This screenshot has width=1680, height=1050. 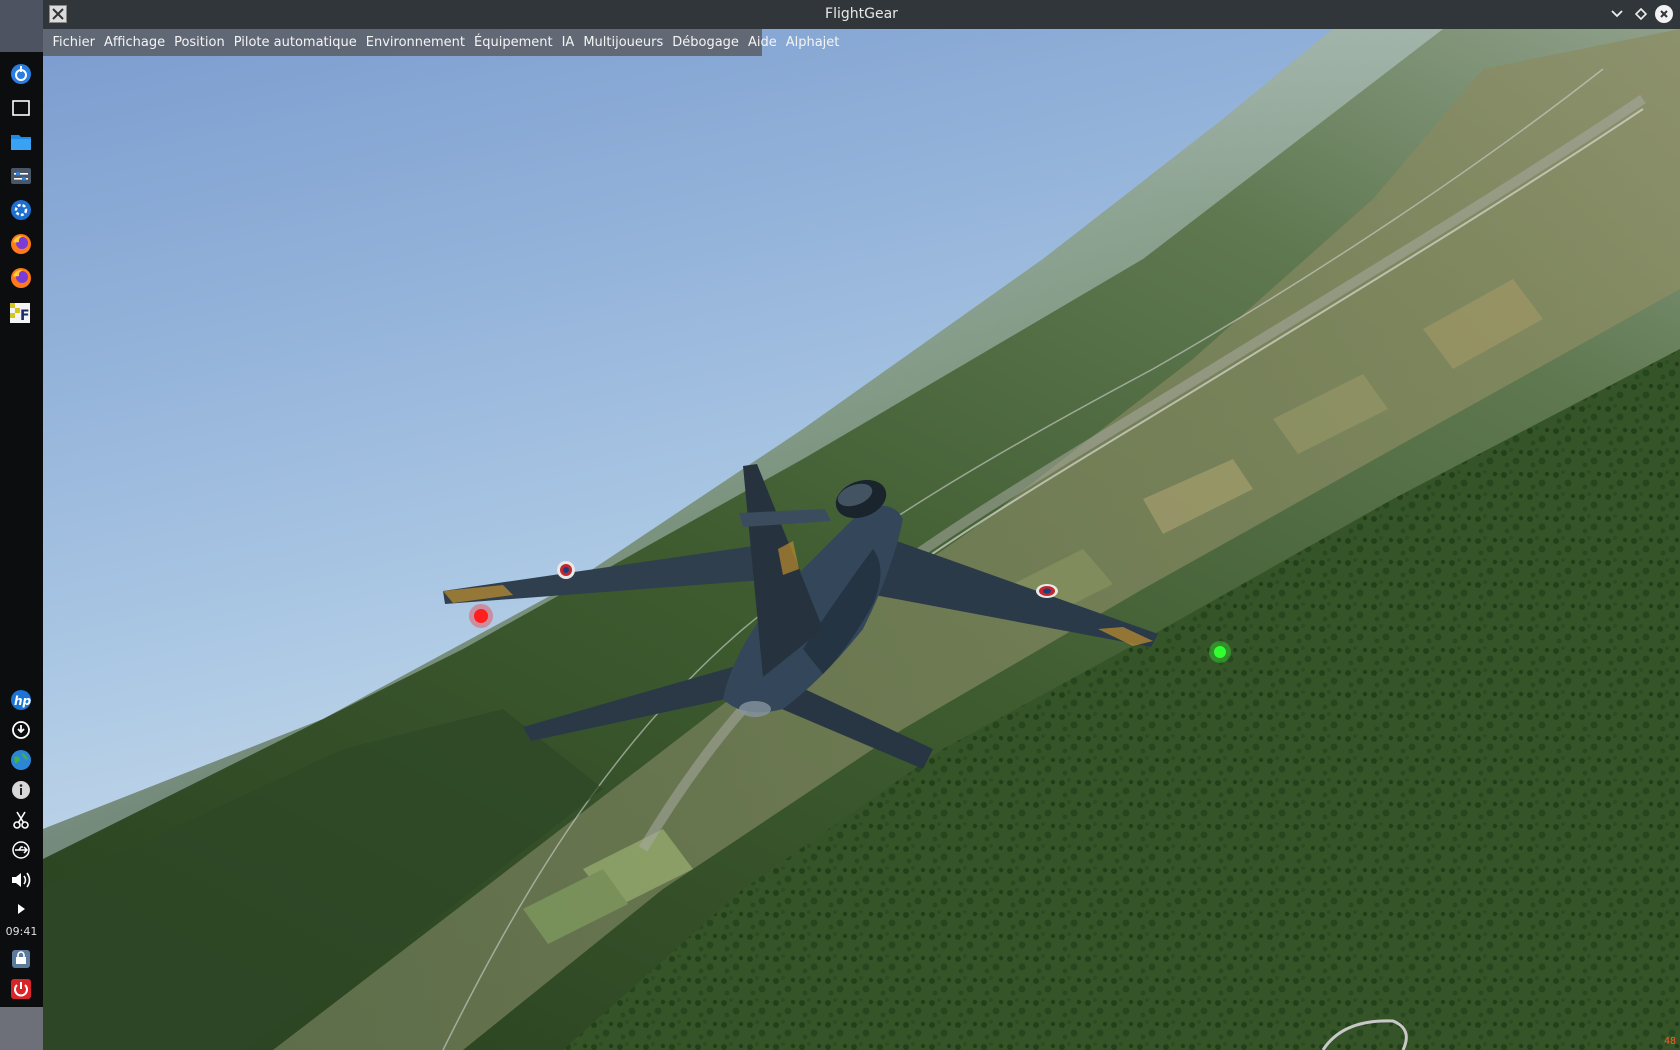 What do you see at coordinates (812, 42) in the screenshot?
I see `menu-alphajet: Alphajet` at bounding box center [812, 42].